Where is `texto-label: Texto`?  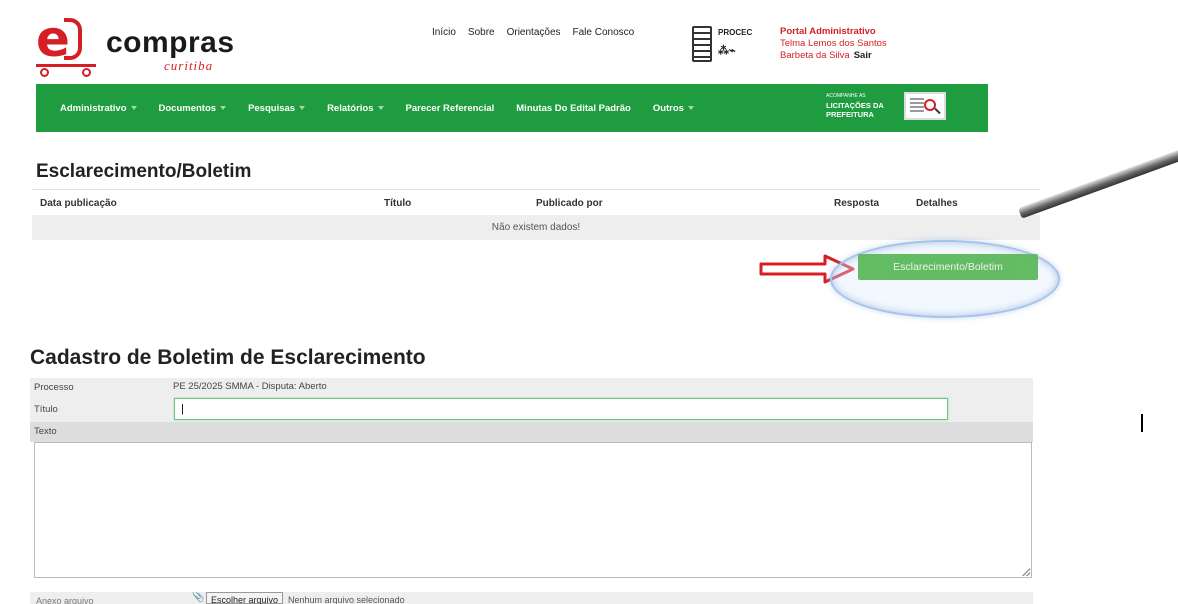 texto-label: Texto is located at coordinates (45, 431).